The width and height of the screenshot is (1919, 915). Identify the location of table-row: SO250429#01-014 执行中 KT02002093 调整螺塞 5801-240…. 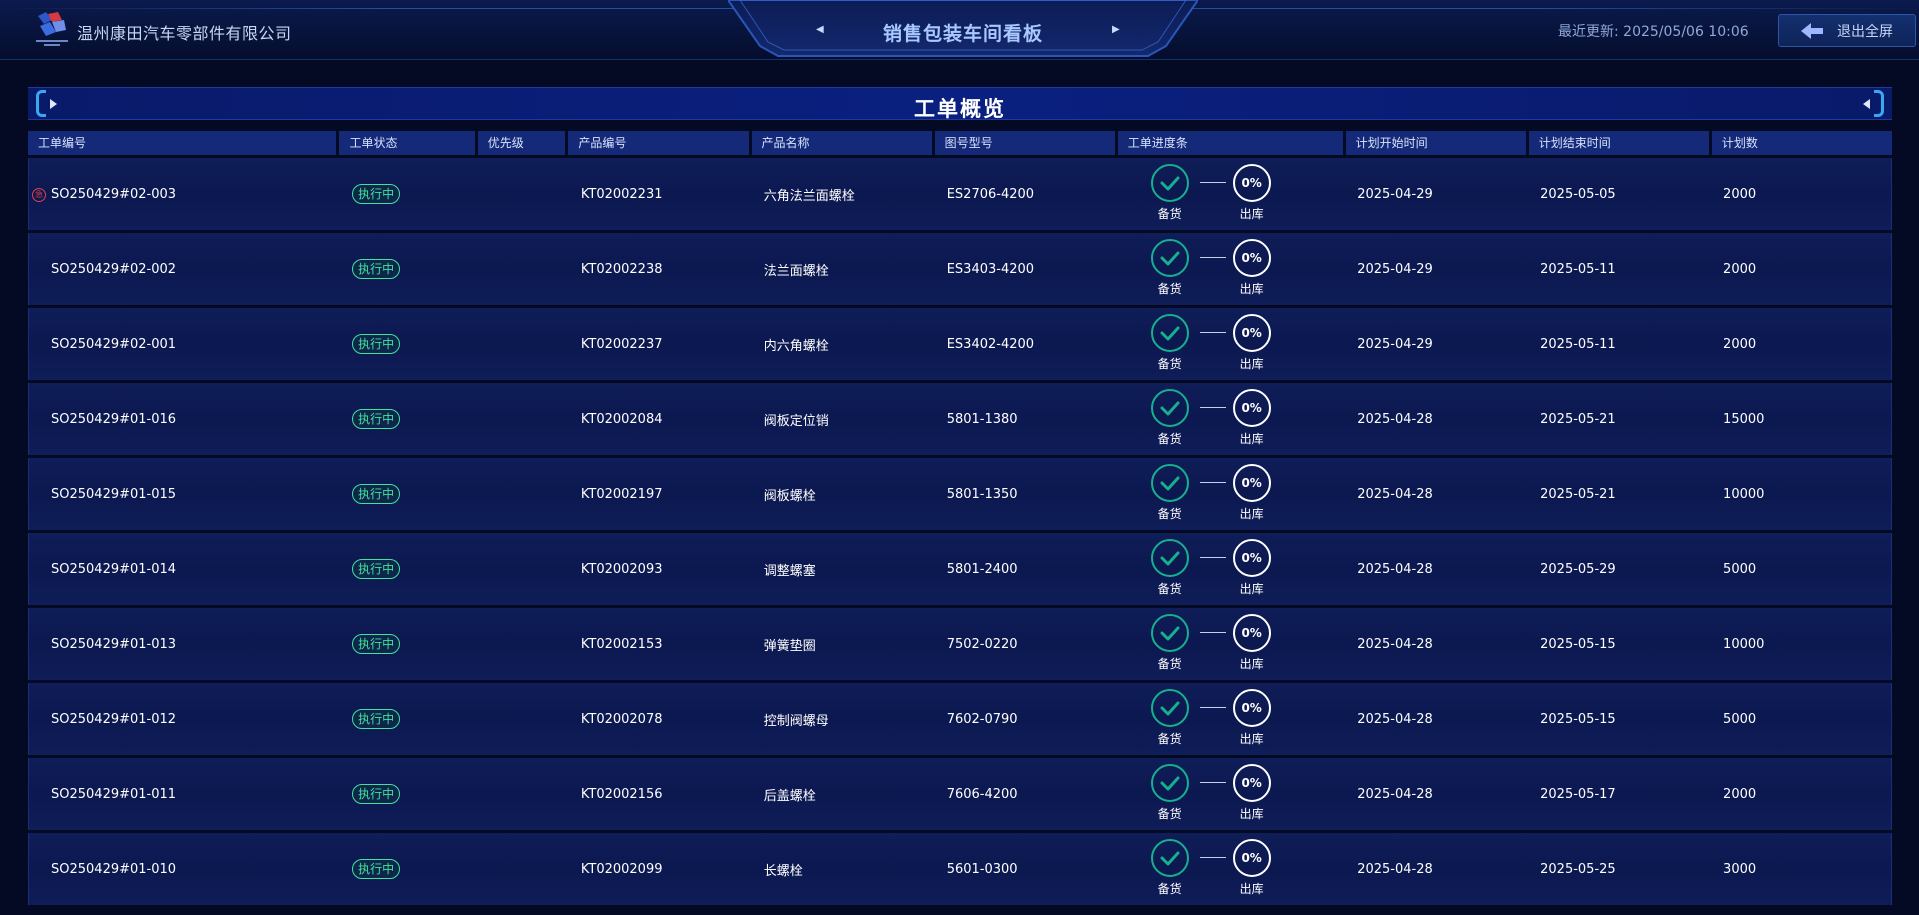
(960, 569).